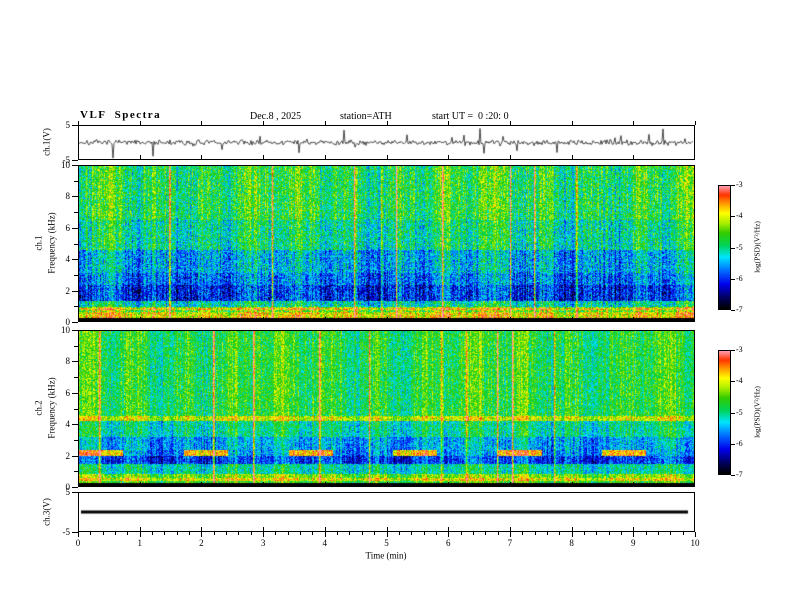  Describe the element at coordinates (470, 116) in the screenshot. I see `figure-start-ut: start UT = 0 :20: 0` at that location.